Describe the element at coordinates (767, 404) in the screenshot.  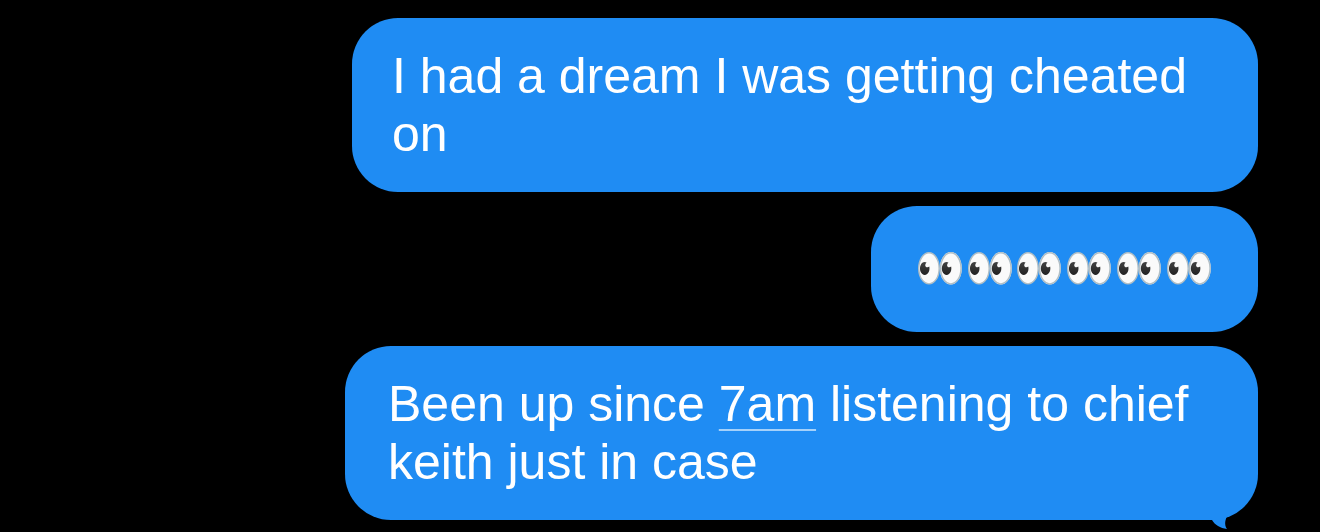
I see `time-link: 7am` at that location.